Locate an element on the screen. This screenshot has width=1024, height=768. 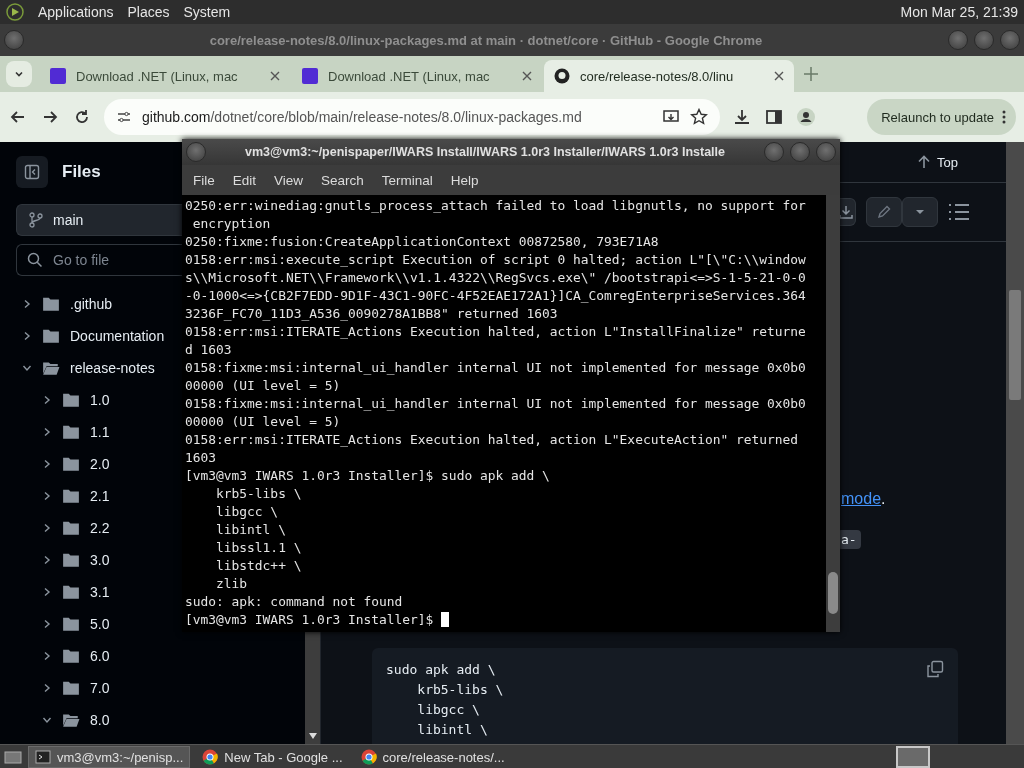
folder-name: 8.0 is located at coordinates (100, 720).